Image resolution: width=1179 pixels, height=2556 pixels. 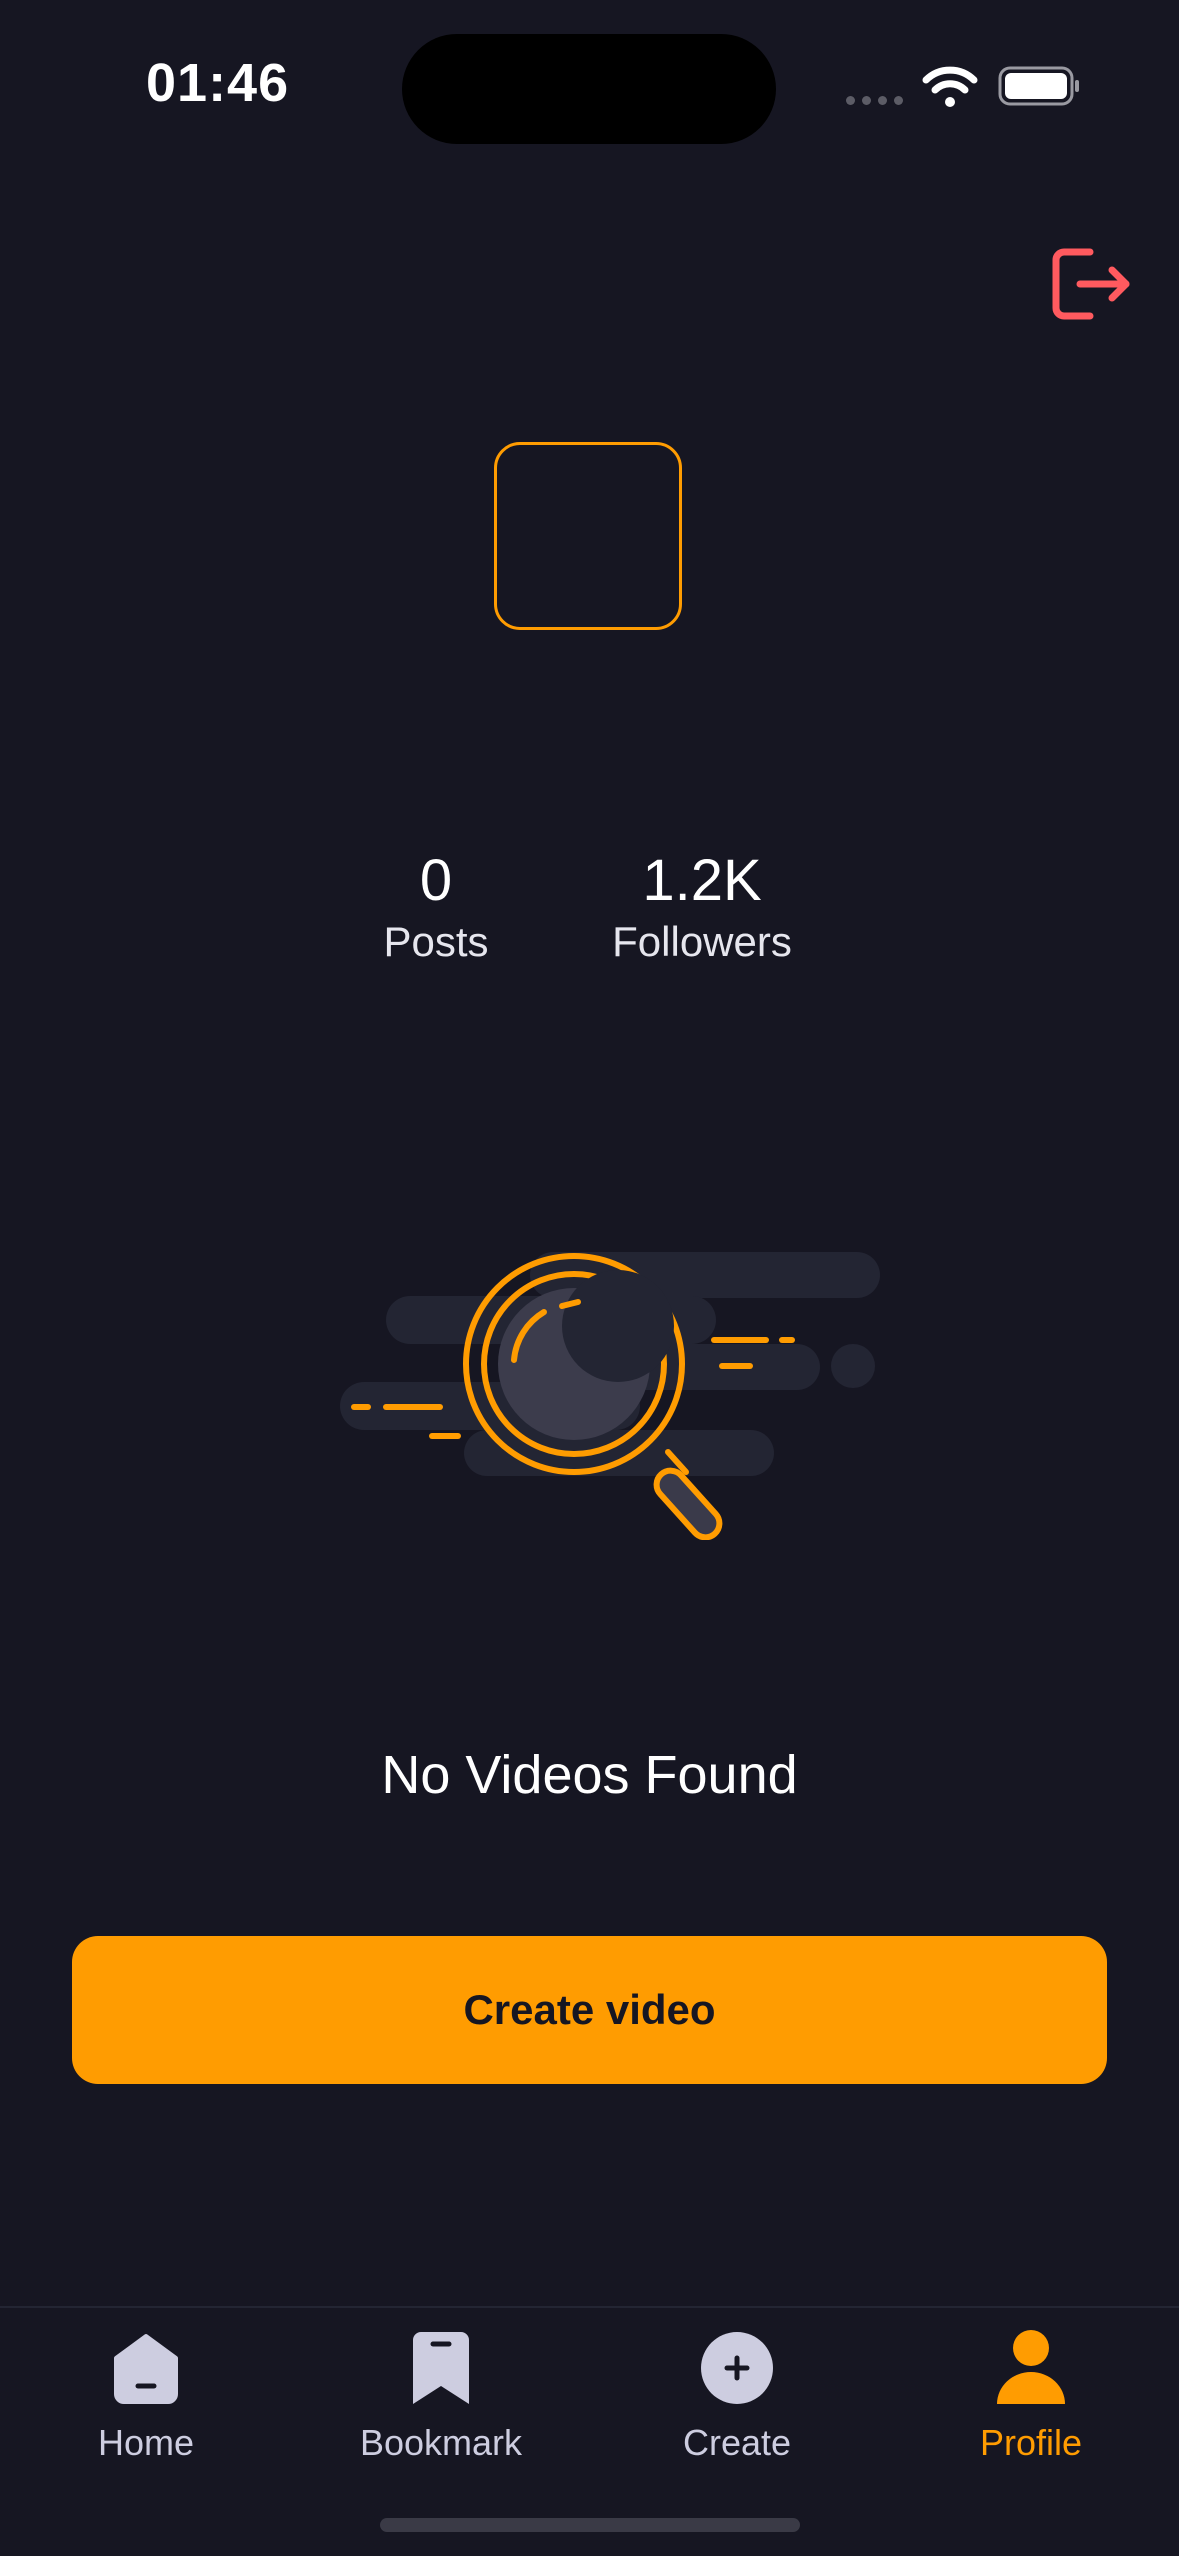 What do you see at coordinates (737, 2442) in the screenshot?
I see `tab-create-label: Create` at bounding box center [737, 2442].